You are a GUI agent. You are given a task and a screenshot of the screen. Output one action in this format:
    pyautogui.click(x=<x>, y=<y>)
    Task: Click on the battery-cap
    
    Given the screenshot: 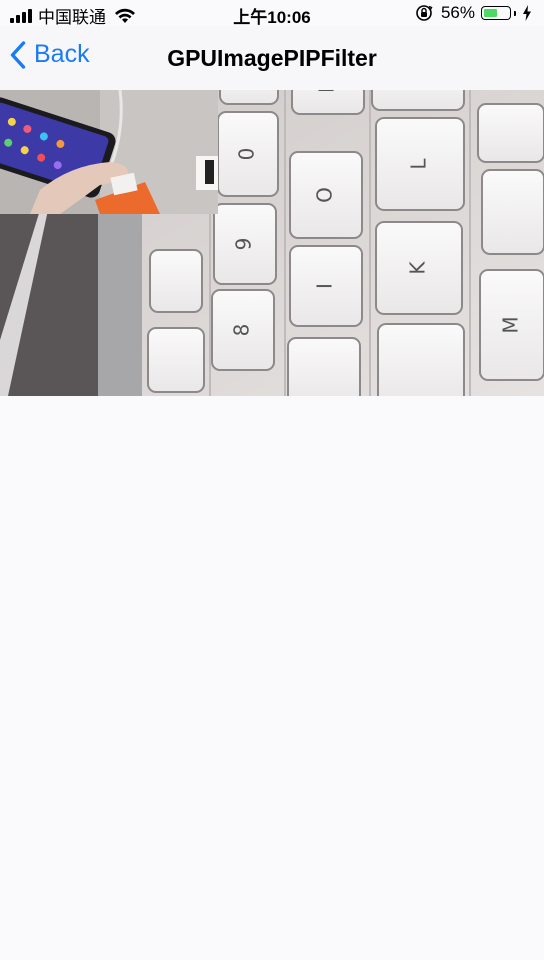 What is the action you would take?
    pyautogui.click(x=515, y=13)
    